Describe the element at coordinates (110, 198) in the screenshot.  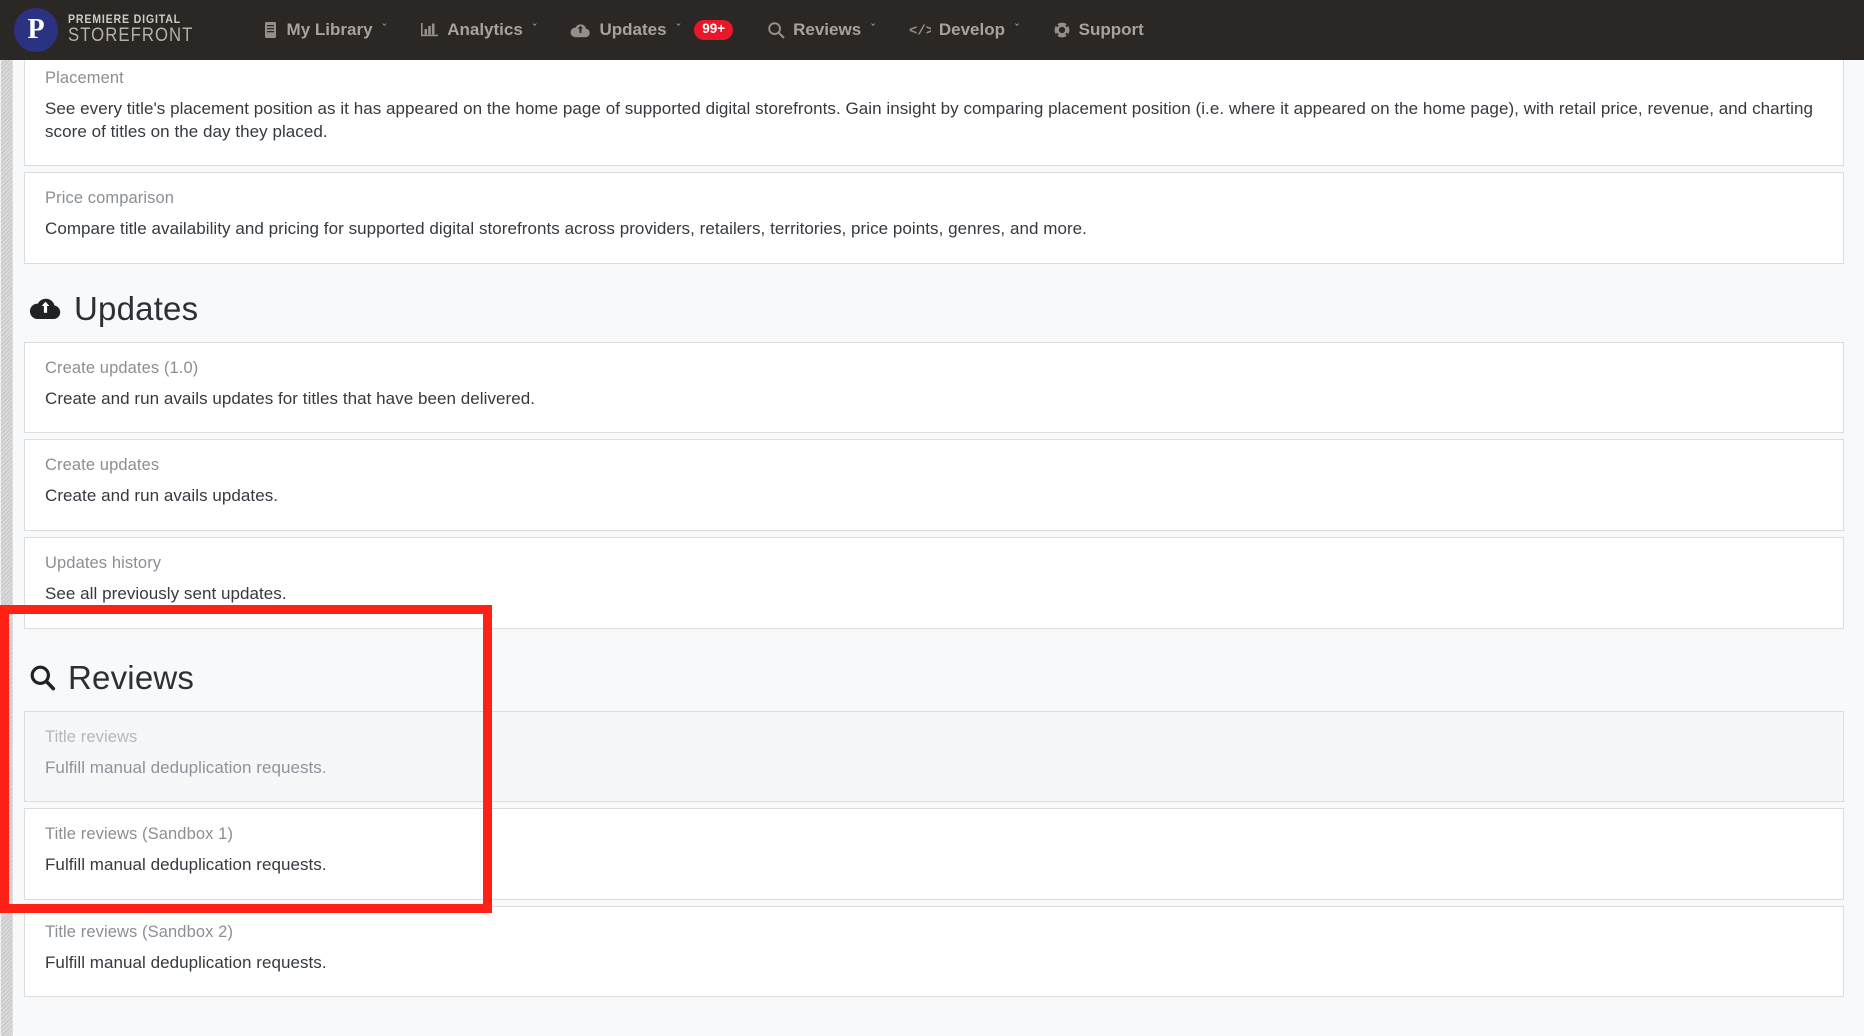
I see `card-title: Price comparison` at that location.